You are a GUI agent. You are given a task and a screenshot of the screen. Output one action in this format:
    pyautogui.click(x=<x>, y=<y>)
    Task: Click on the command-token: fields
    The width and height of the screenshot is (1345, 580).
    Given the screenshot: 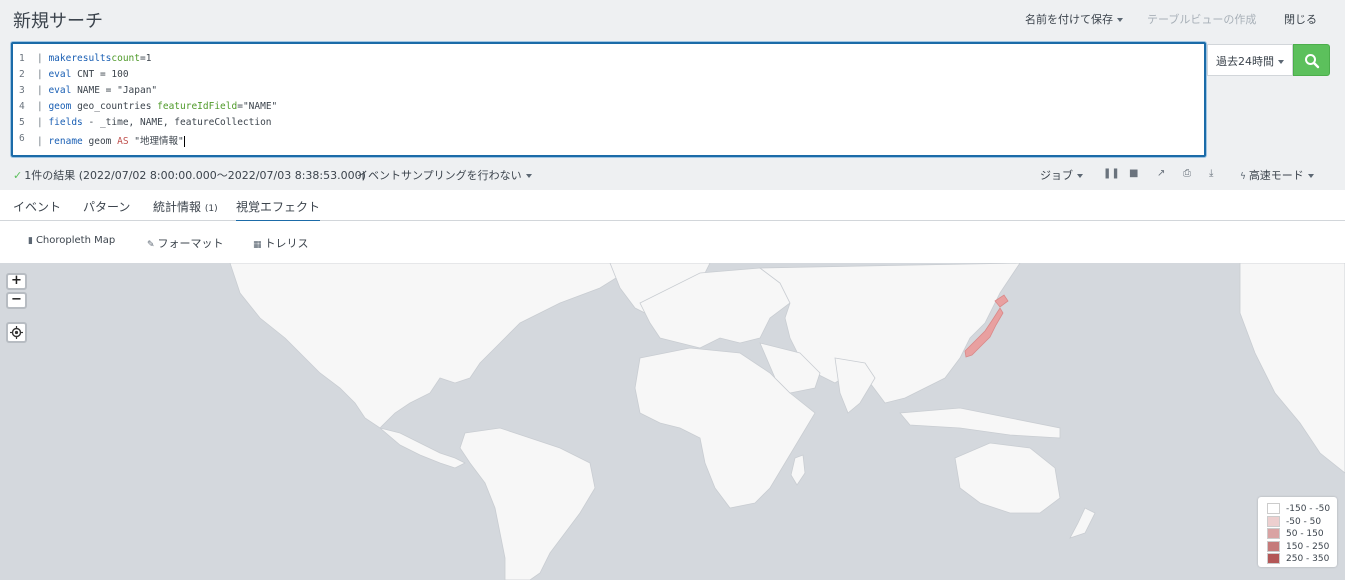 What is the action you would take?
    pyautogui.click(x=65, y=122)
    